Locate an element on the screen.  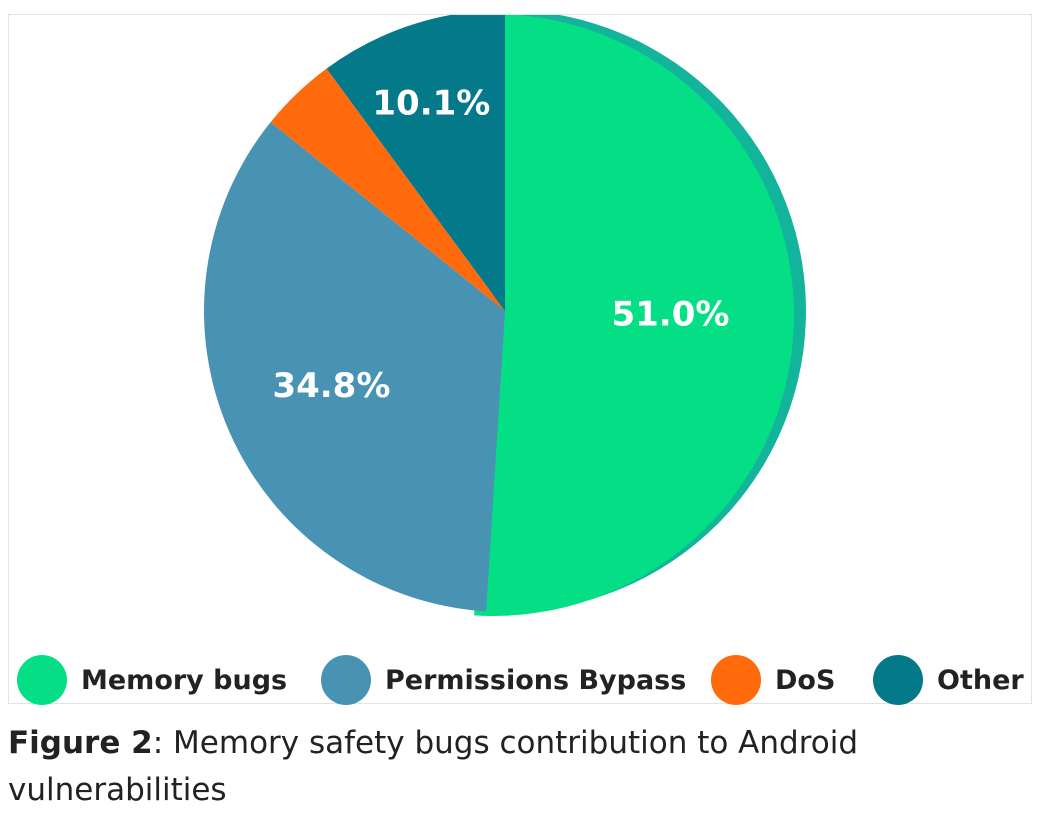
legend-label: Memory bugs is located at coordinates (184, 680).